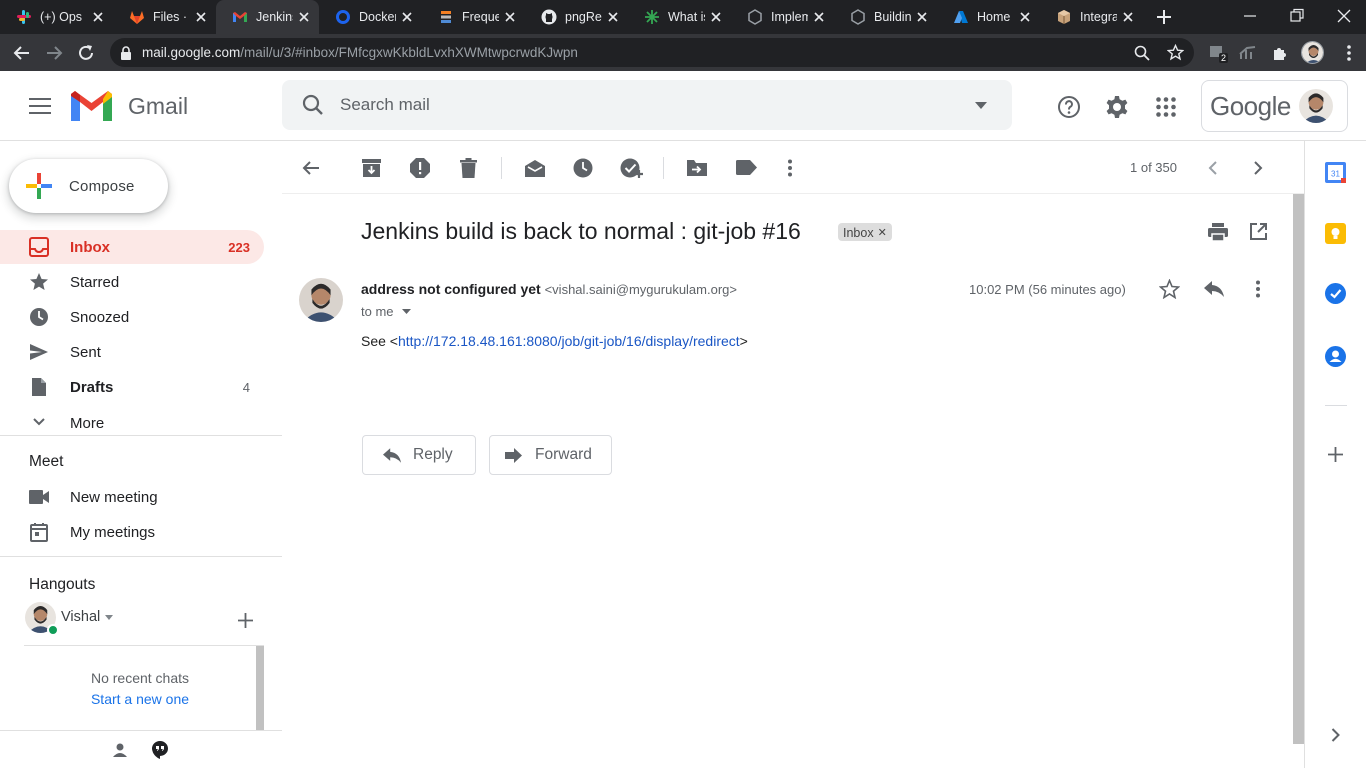 The width and height of the screenshot is (1366, 768). Describe the element at coordinates (321, 300) in the screenshot. I see `sender-avatar` at that location.